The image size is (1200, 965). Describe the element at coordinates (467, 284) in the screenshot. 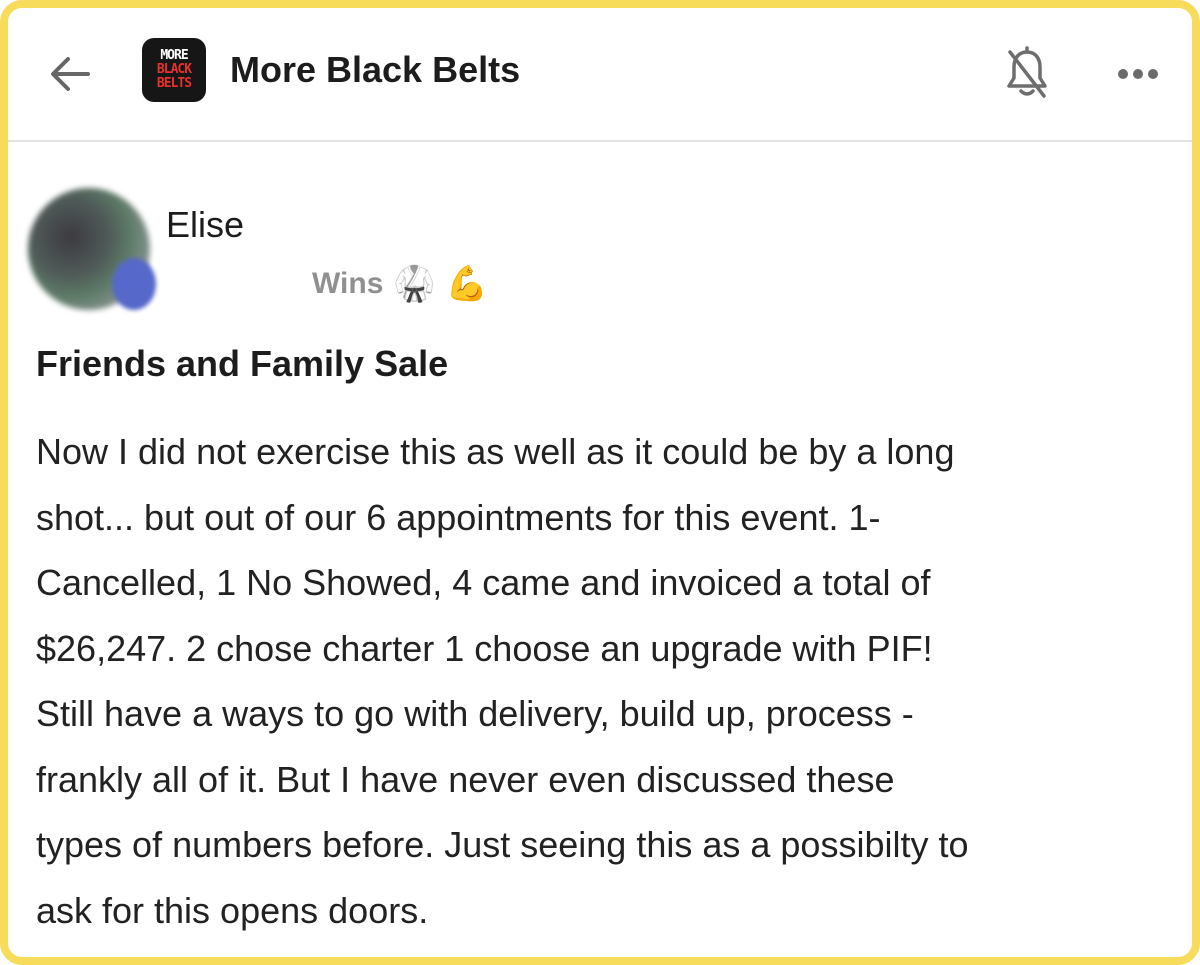

I see `flexed-biceps-icon: 💪` at that location.